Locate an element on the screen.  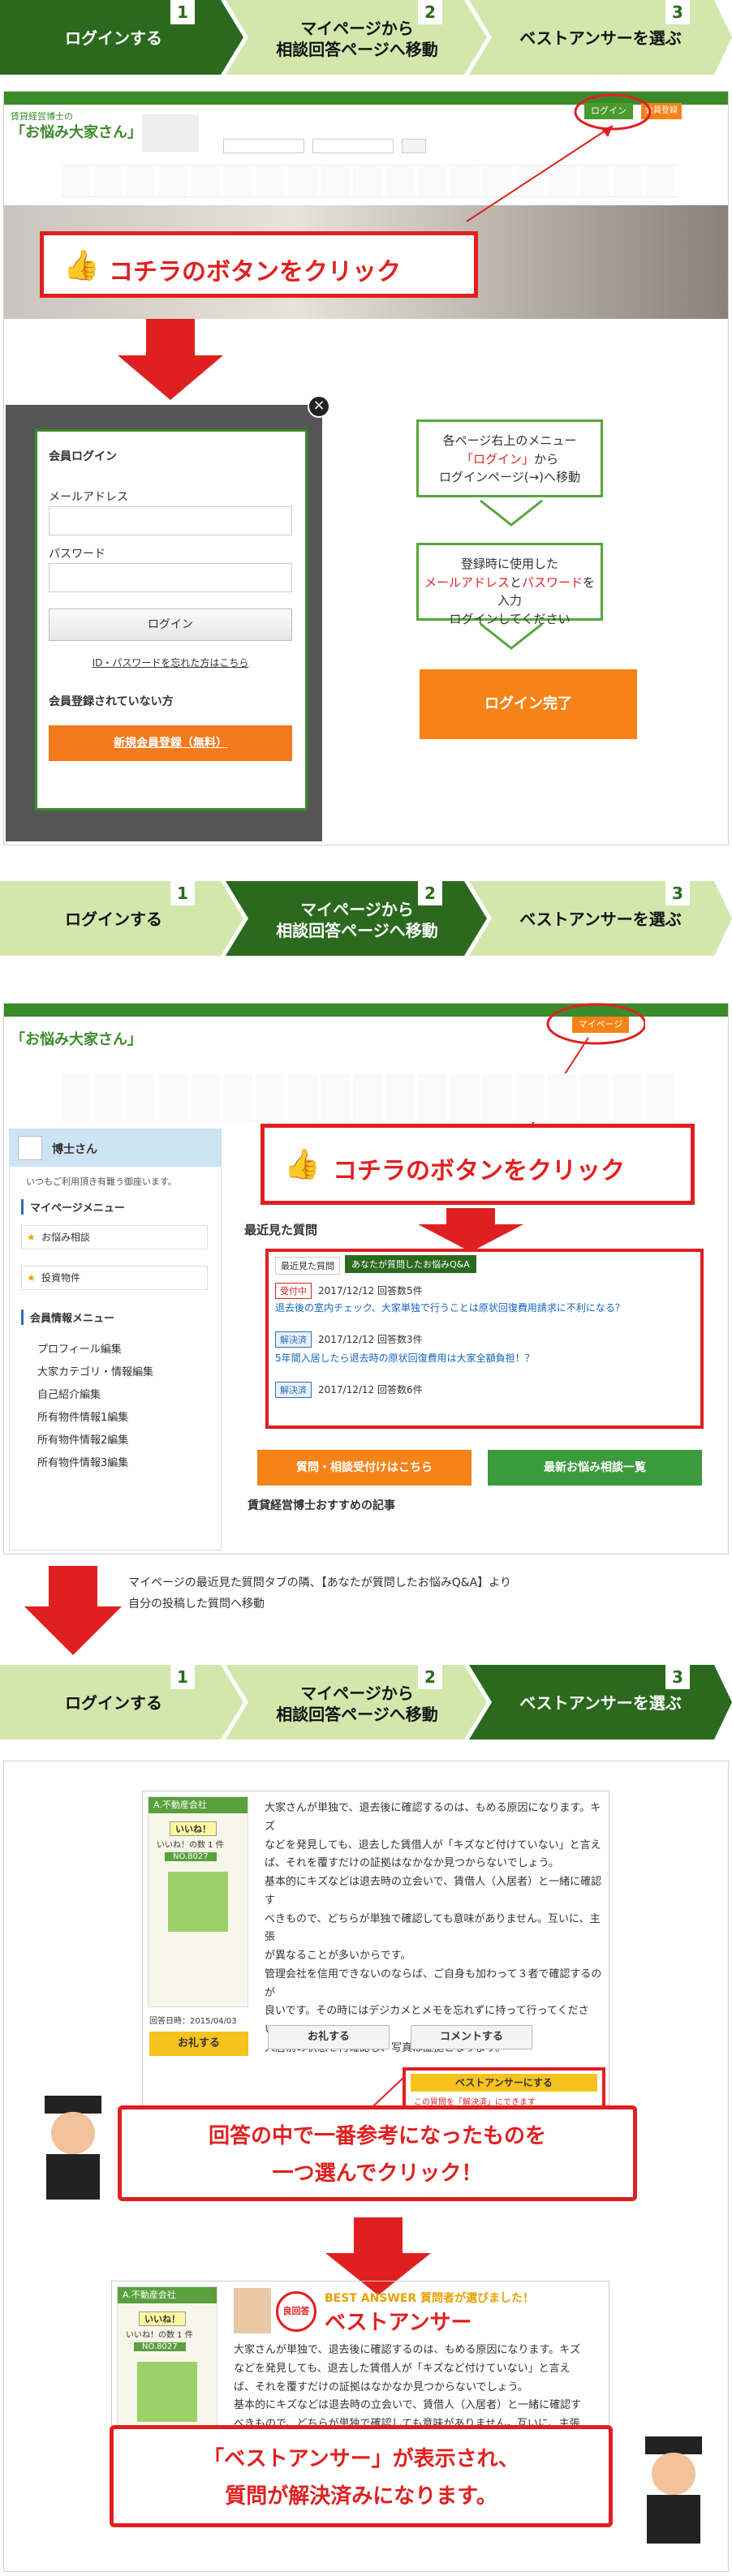
menu-item-investment: ★ 投資物件 is located at coordinates (114, 1278).